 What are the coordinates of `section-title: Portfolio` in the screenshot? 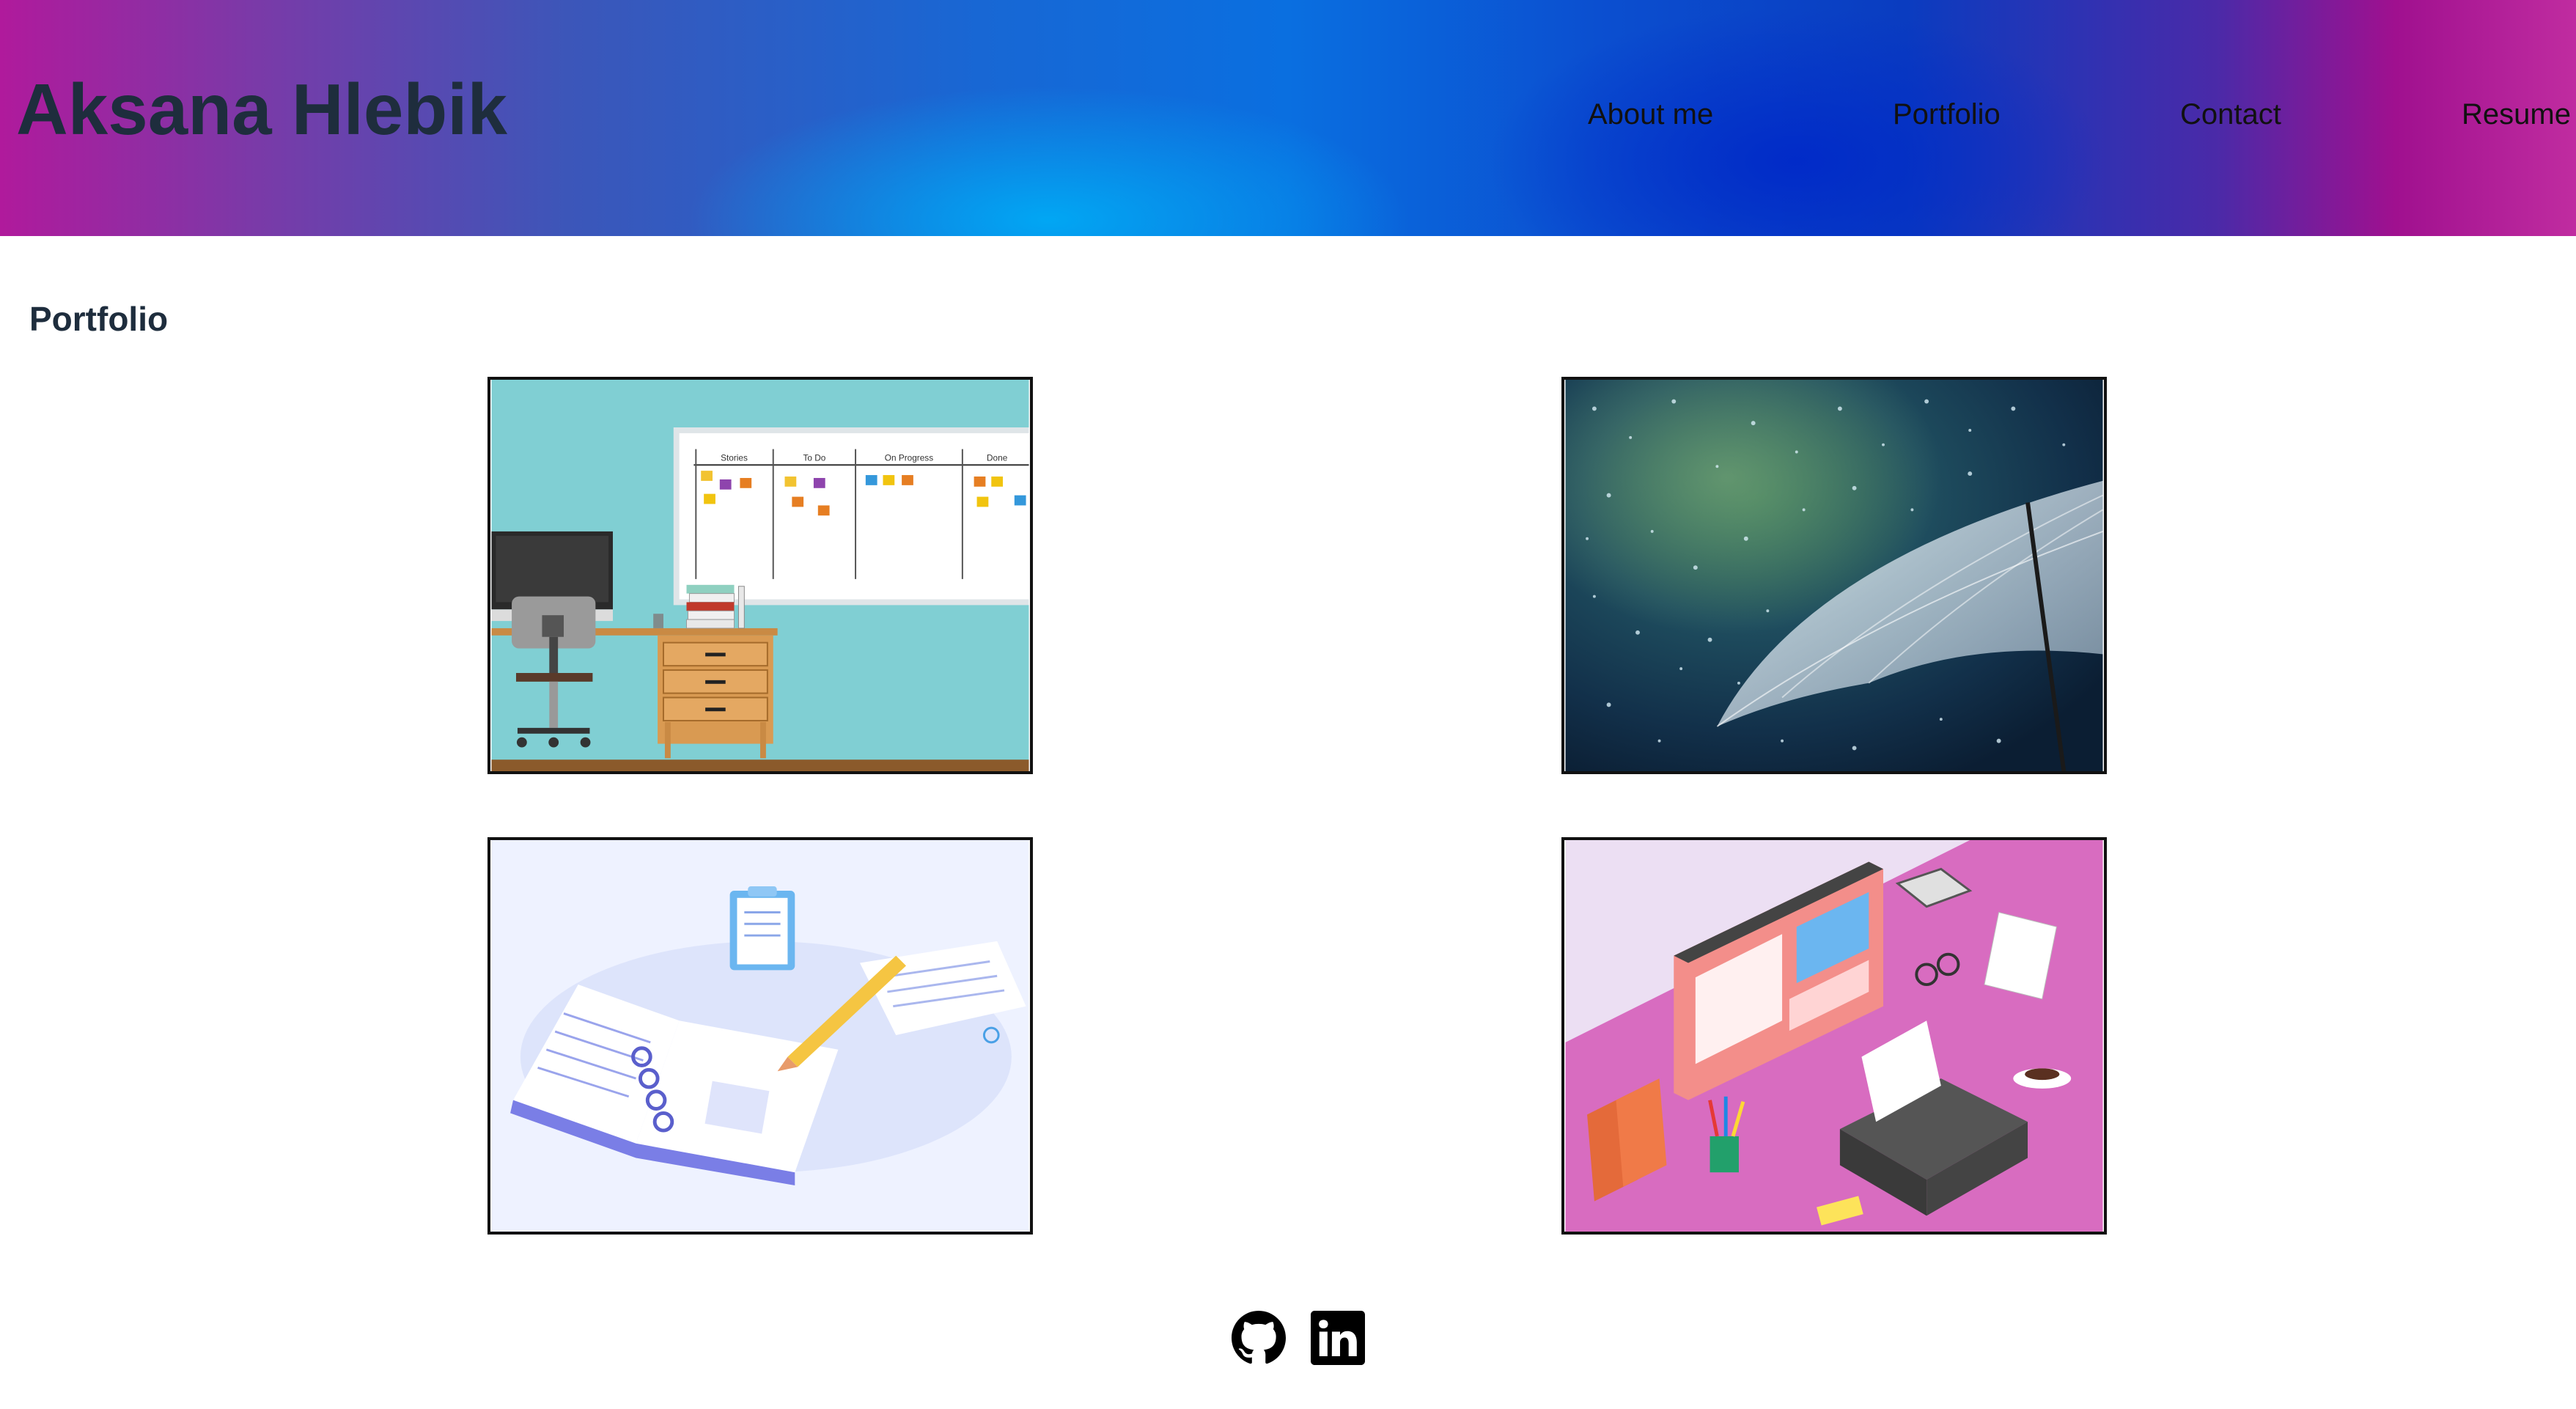 It's located at (99, 319).